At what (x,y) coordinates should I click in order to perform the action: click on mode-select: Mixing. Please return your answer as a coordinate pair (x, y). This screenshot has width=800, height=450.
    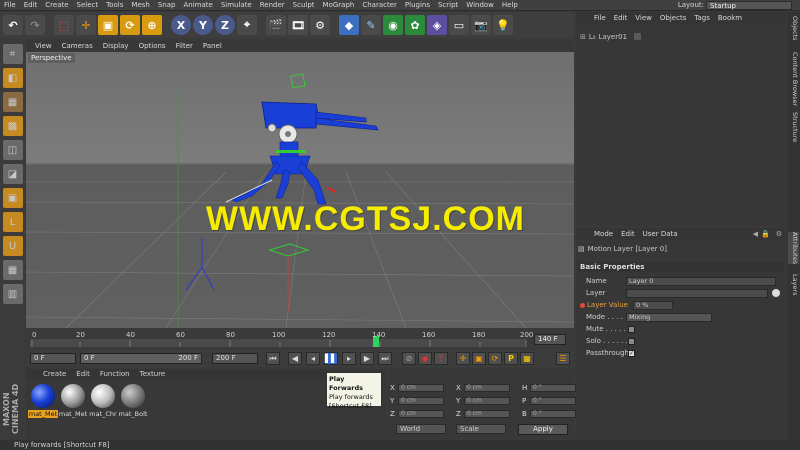
    Looking at the image, I should click on (669, 317).